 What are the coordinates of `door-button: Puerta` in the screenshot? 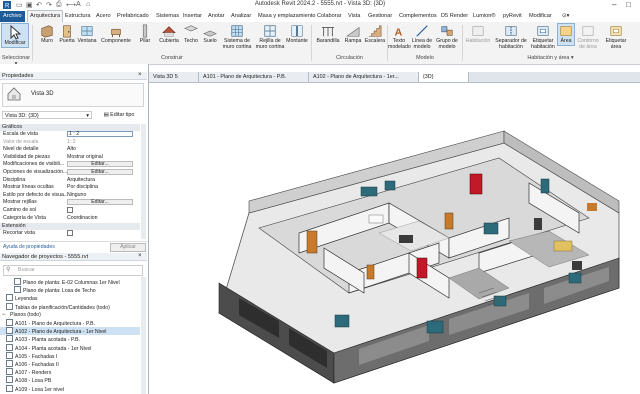 It's located at (67, 34).